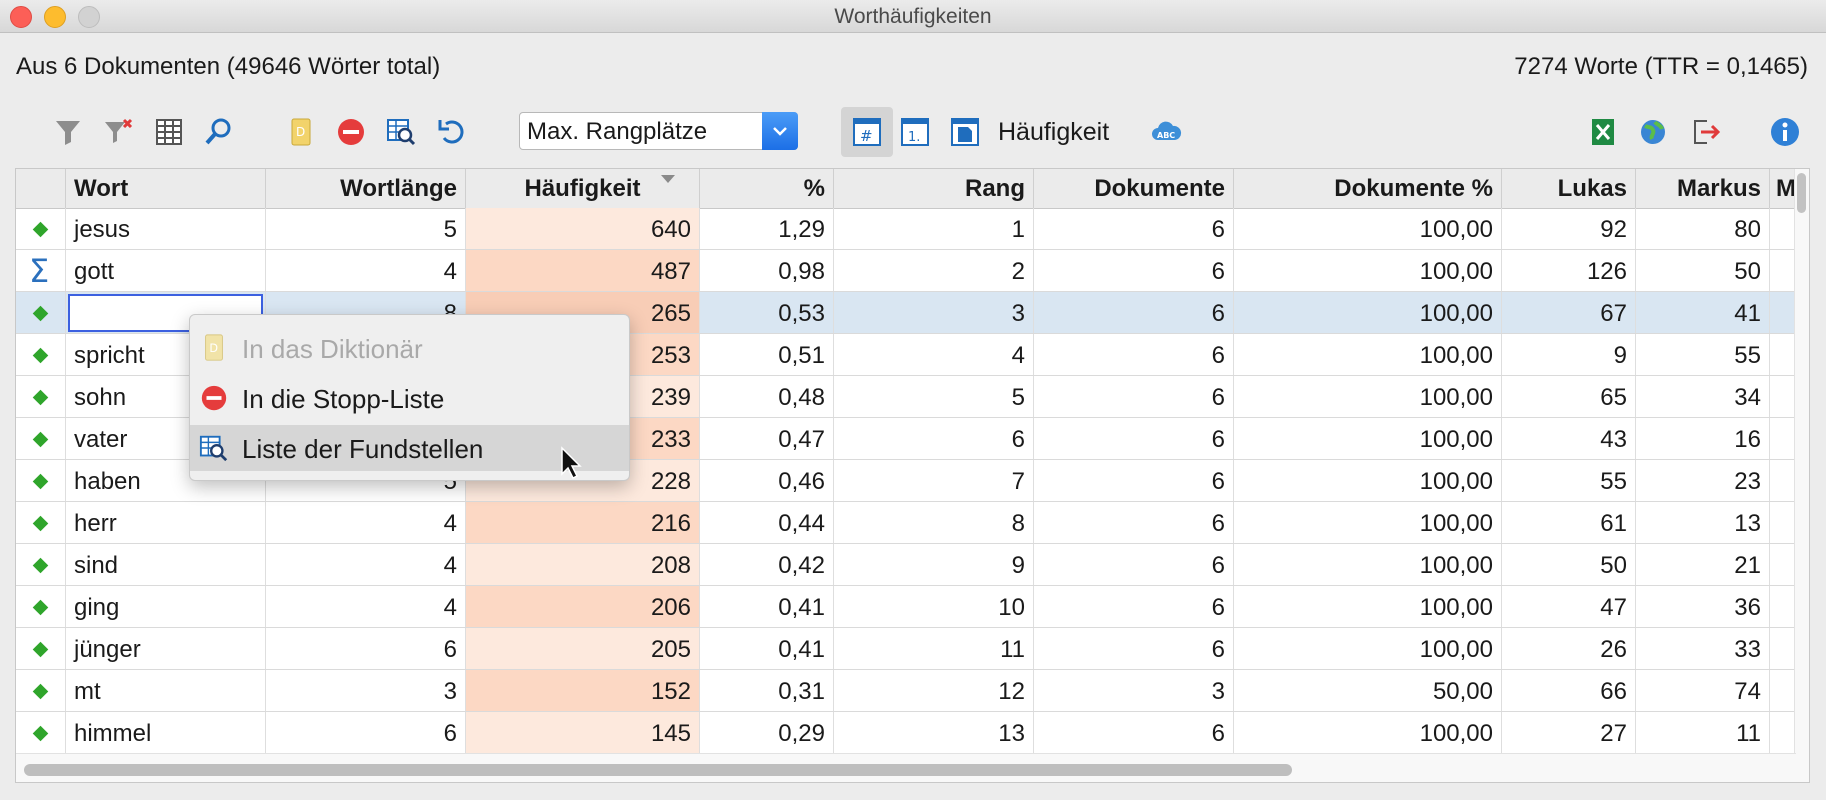  I want to click on menu-item-add-to-stop-list: In die Stopp-Liste, so click(409, 398).